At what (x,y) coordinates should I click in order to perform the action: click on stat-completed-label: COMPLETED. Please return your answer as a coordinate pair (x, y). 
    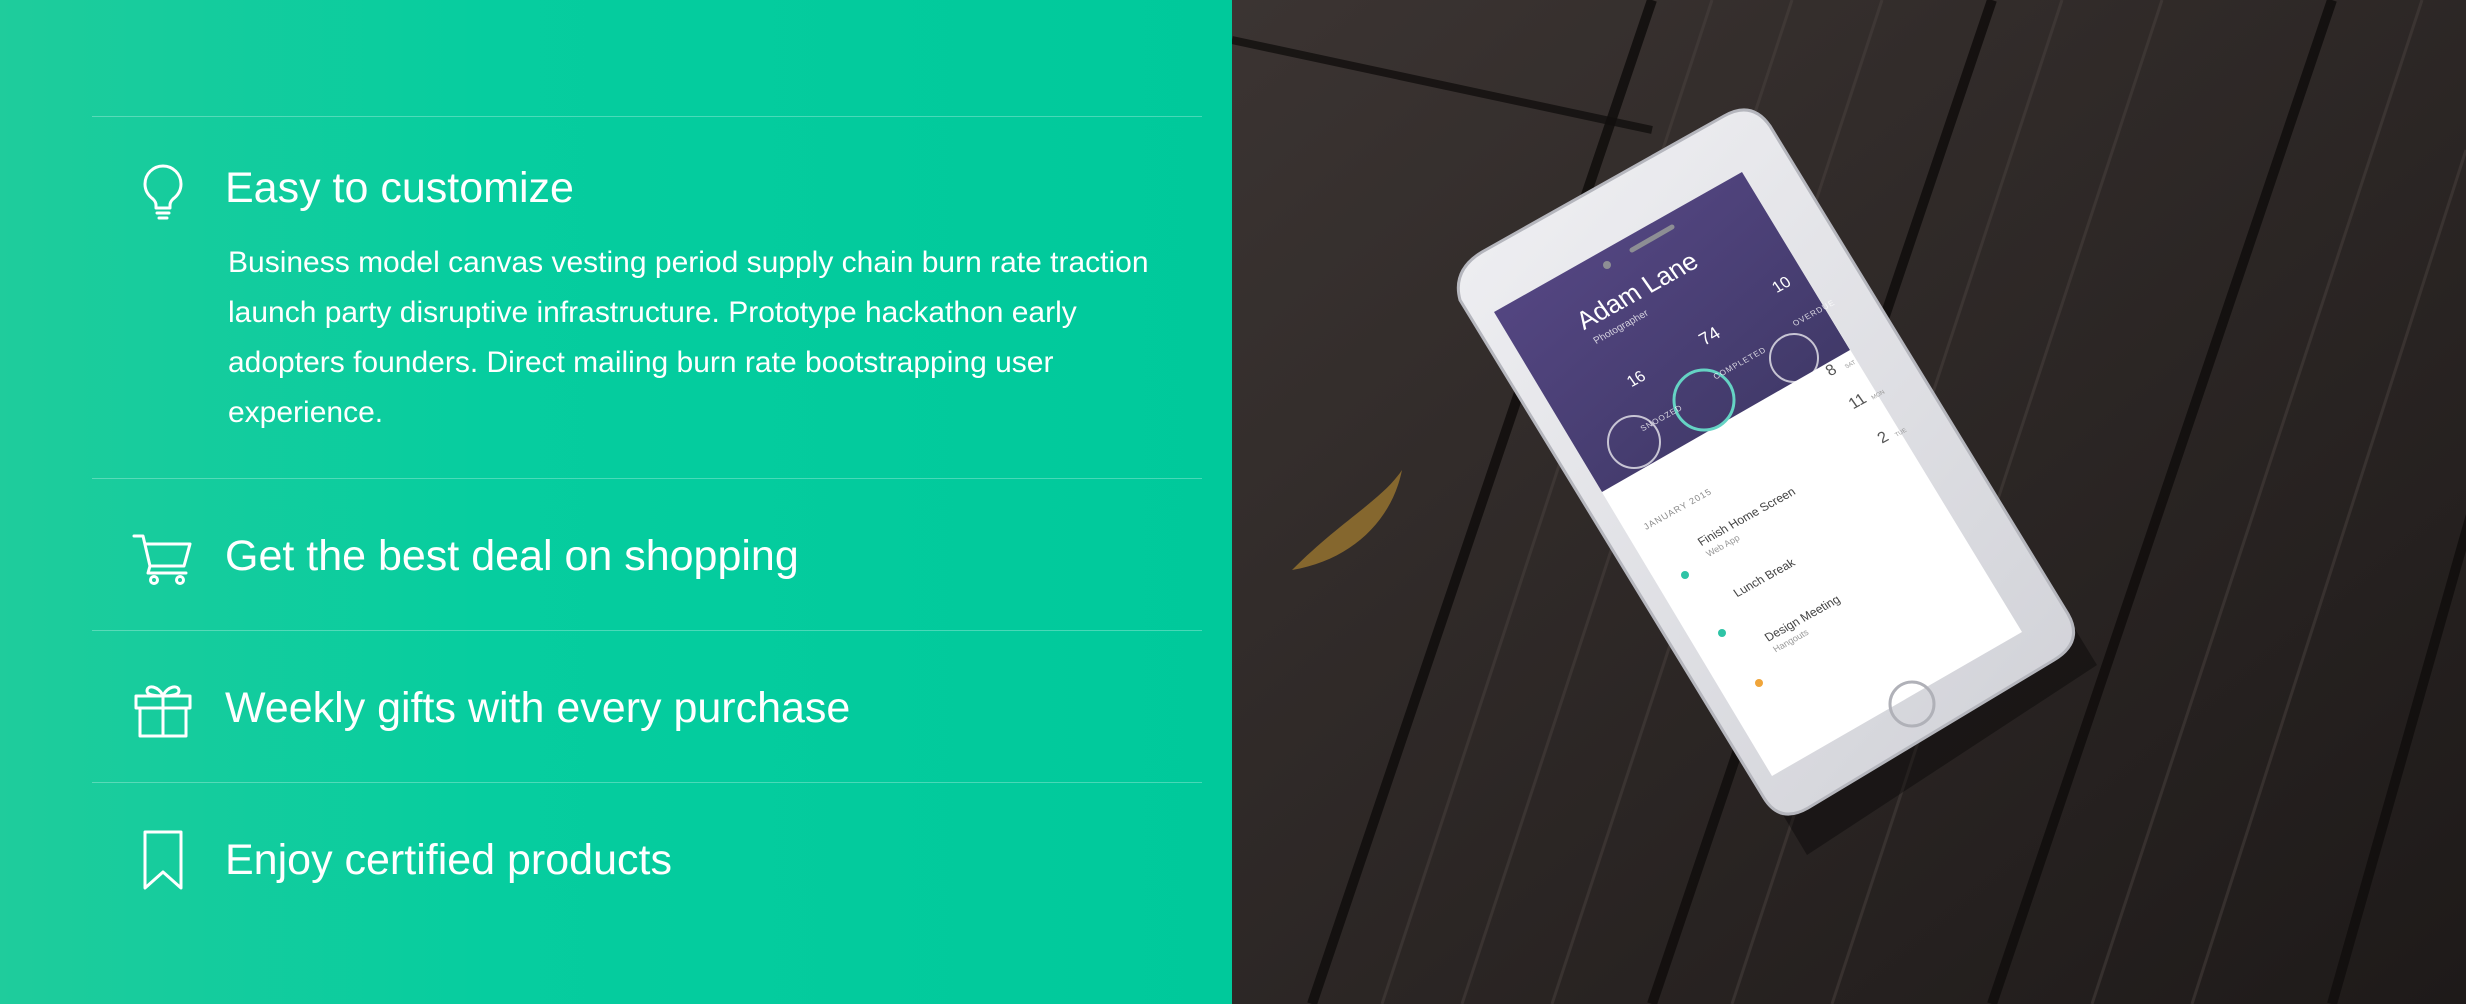
    Looking at the image, I should click on (1740, 363).